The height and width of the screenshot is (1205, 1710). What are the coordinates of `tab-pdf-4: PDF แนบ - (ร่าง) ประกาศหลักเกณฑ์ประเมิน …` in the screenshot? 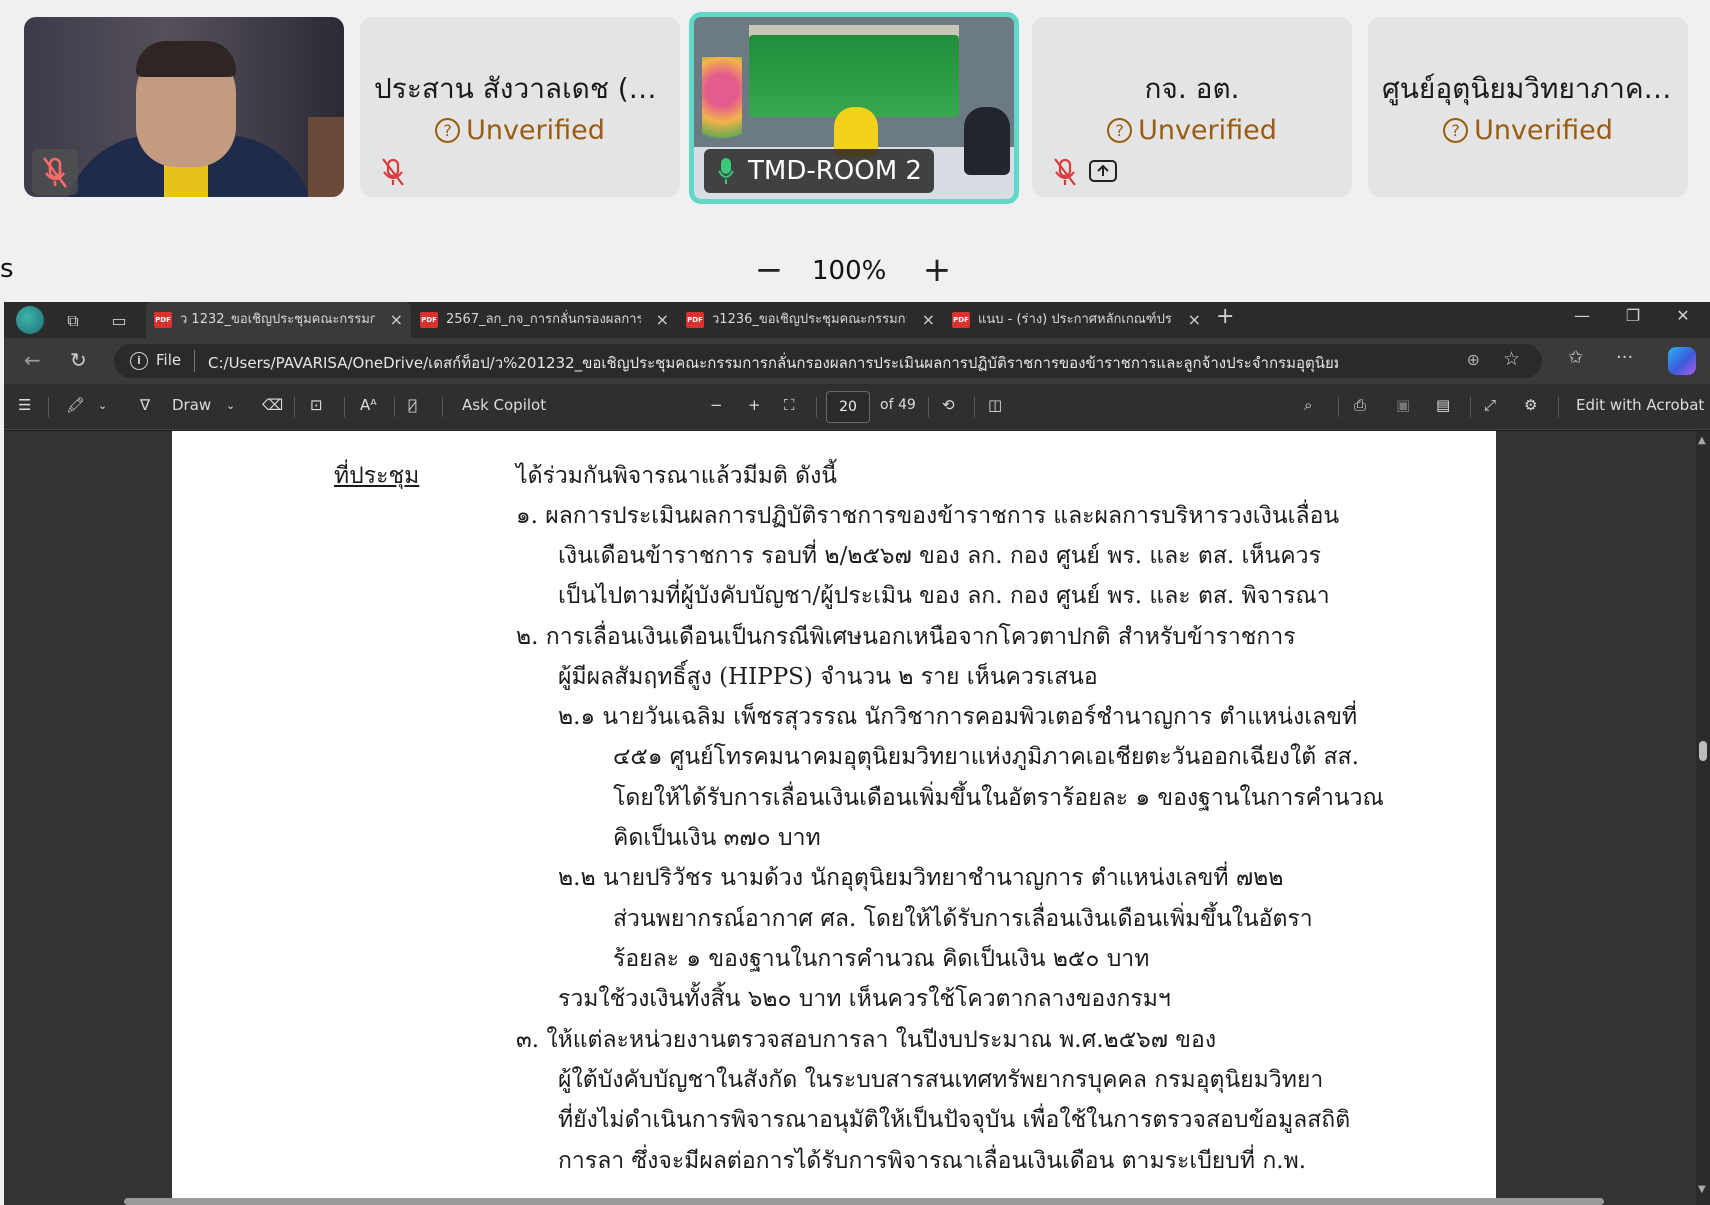 It's located at (1076, 320).